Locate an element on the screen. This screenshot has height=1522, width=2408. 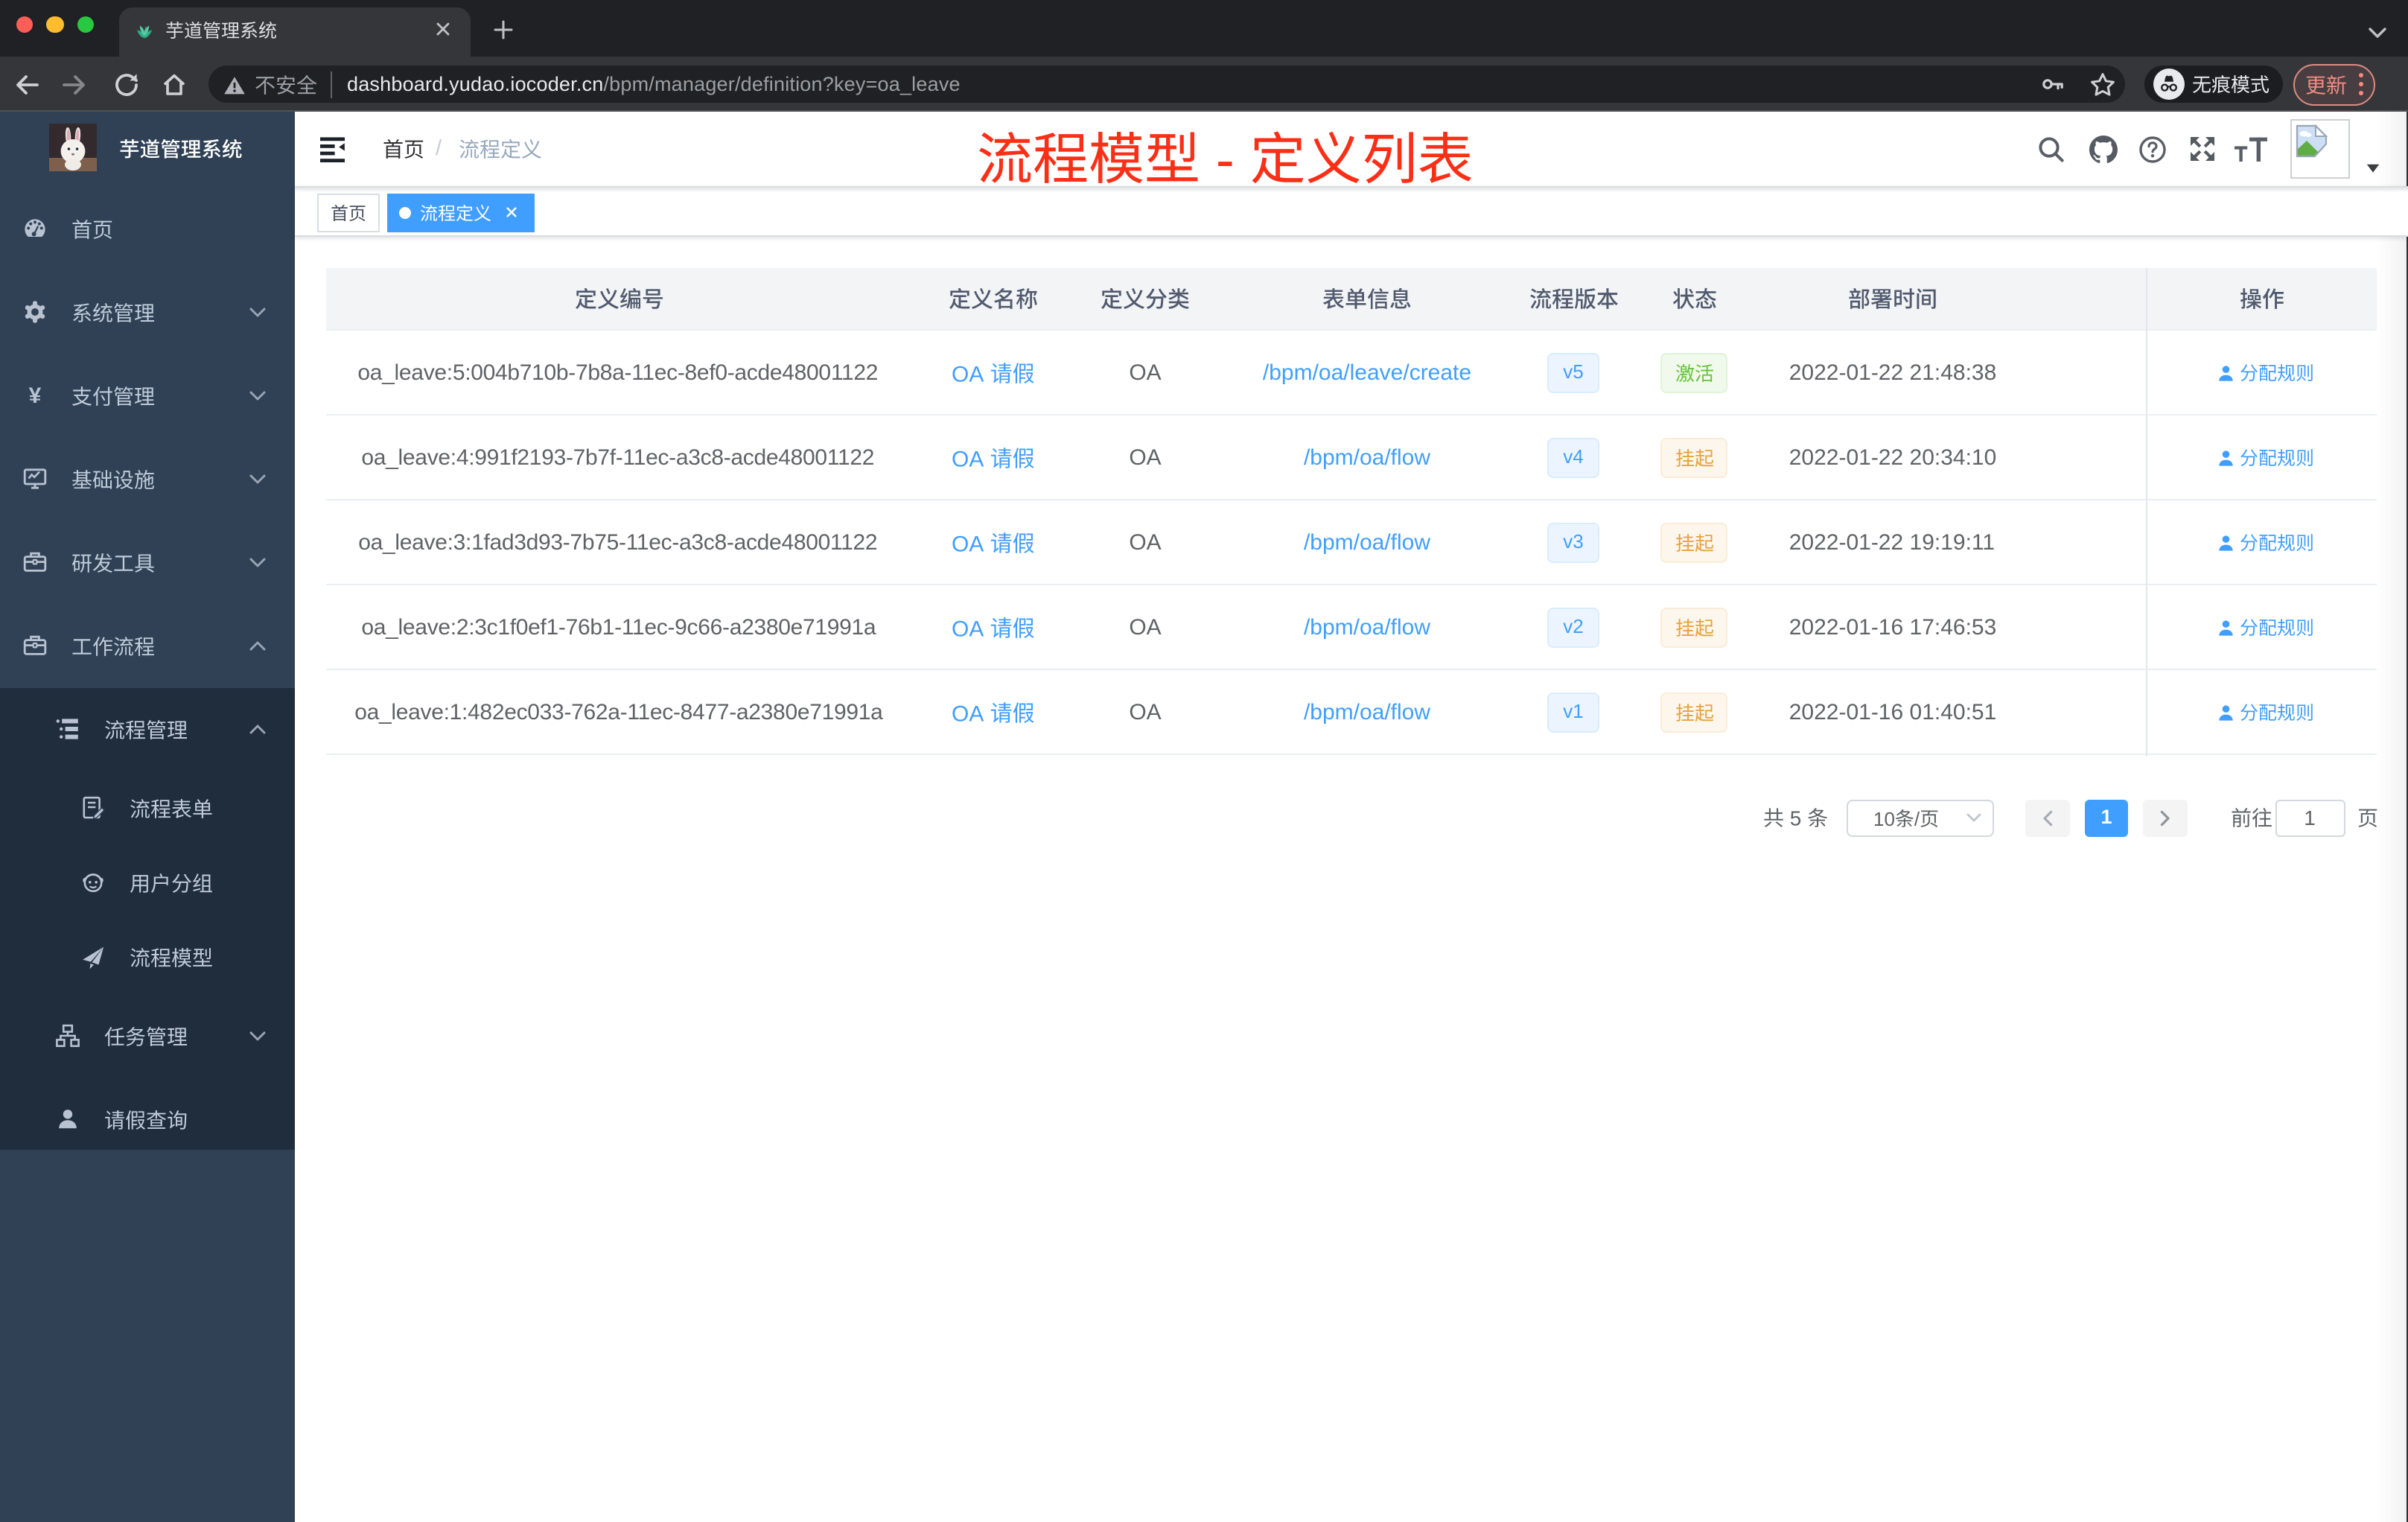
svg-text: 5 is located at coordinates (1795, 818).